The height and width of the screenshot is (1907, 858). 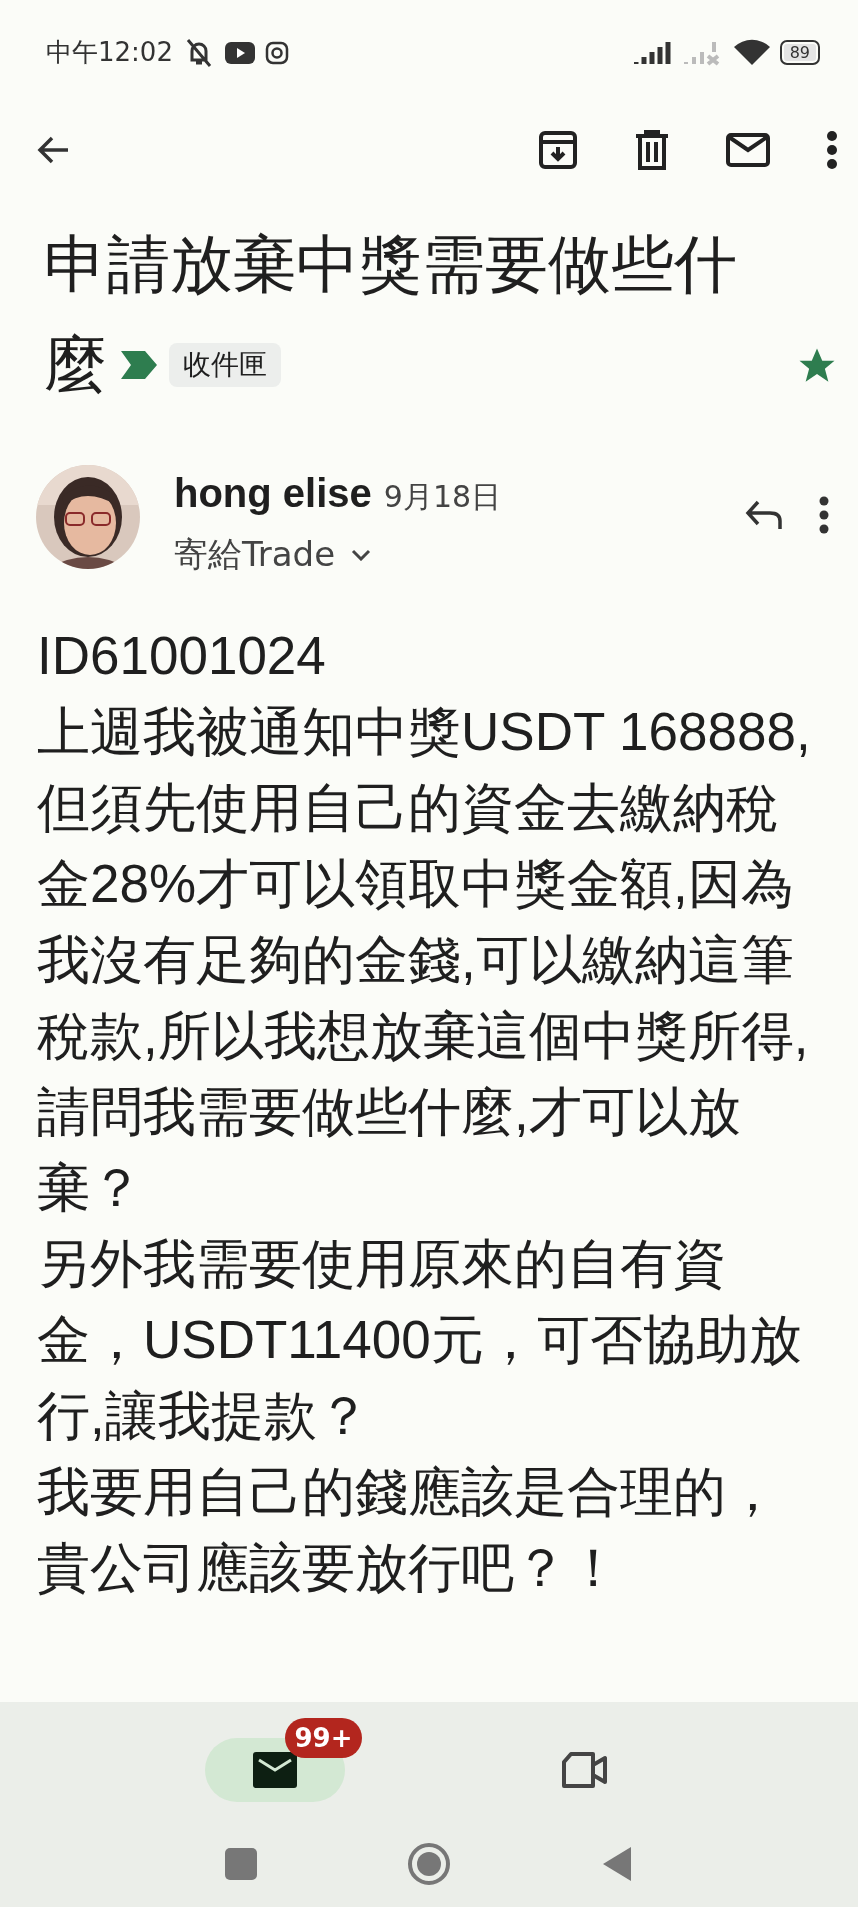 What do you see at coordinates (109, 52) in the screenshot?
I see `status-time: 中午12:02` at bounding box center [109, 52].